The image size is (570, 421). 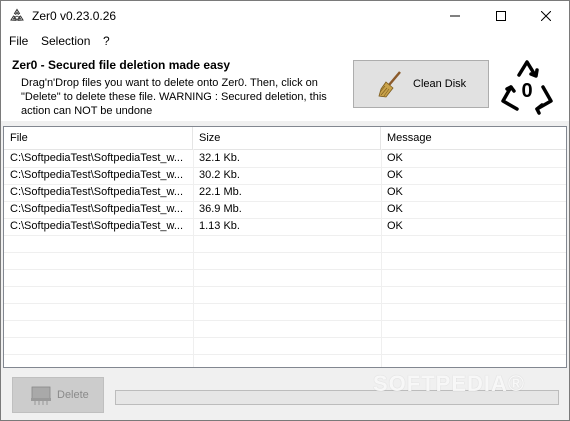 What do you see at coordinates (389, 84) in the screenshot?
I see `broom-icon` at bounding box center [389, 84].